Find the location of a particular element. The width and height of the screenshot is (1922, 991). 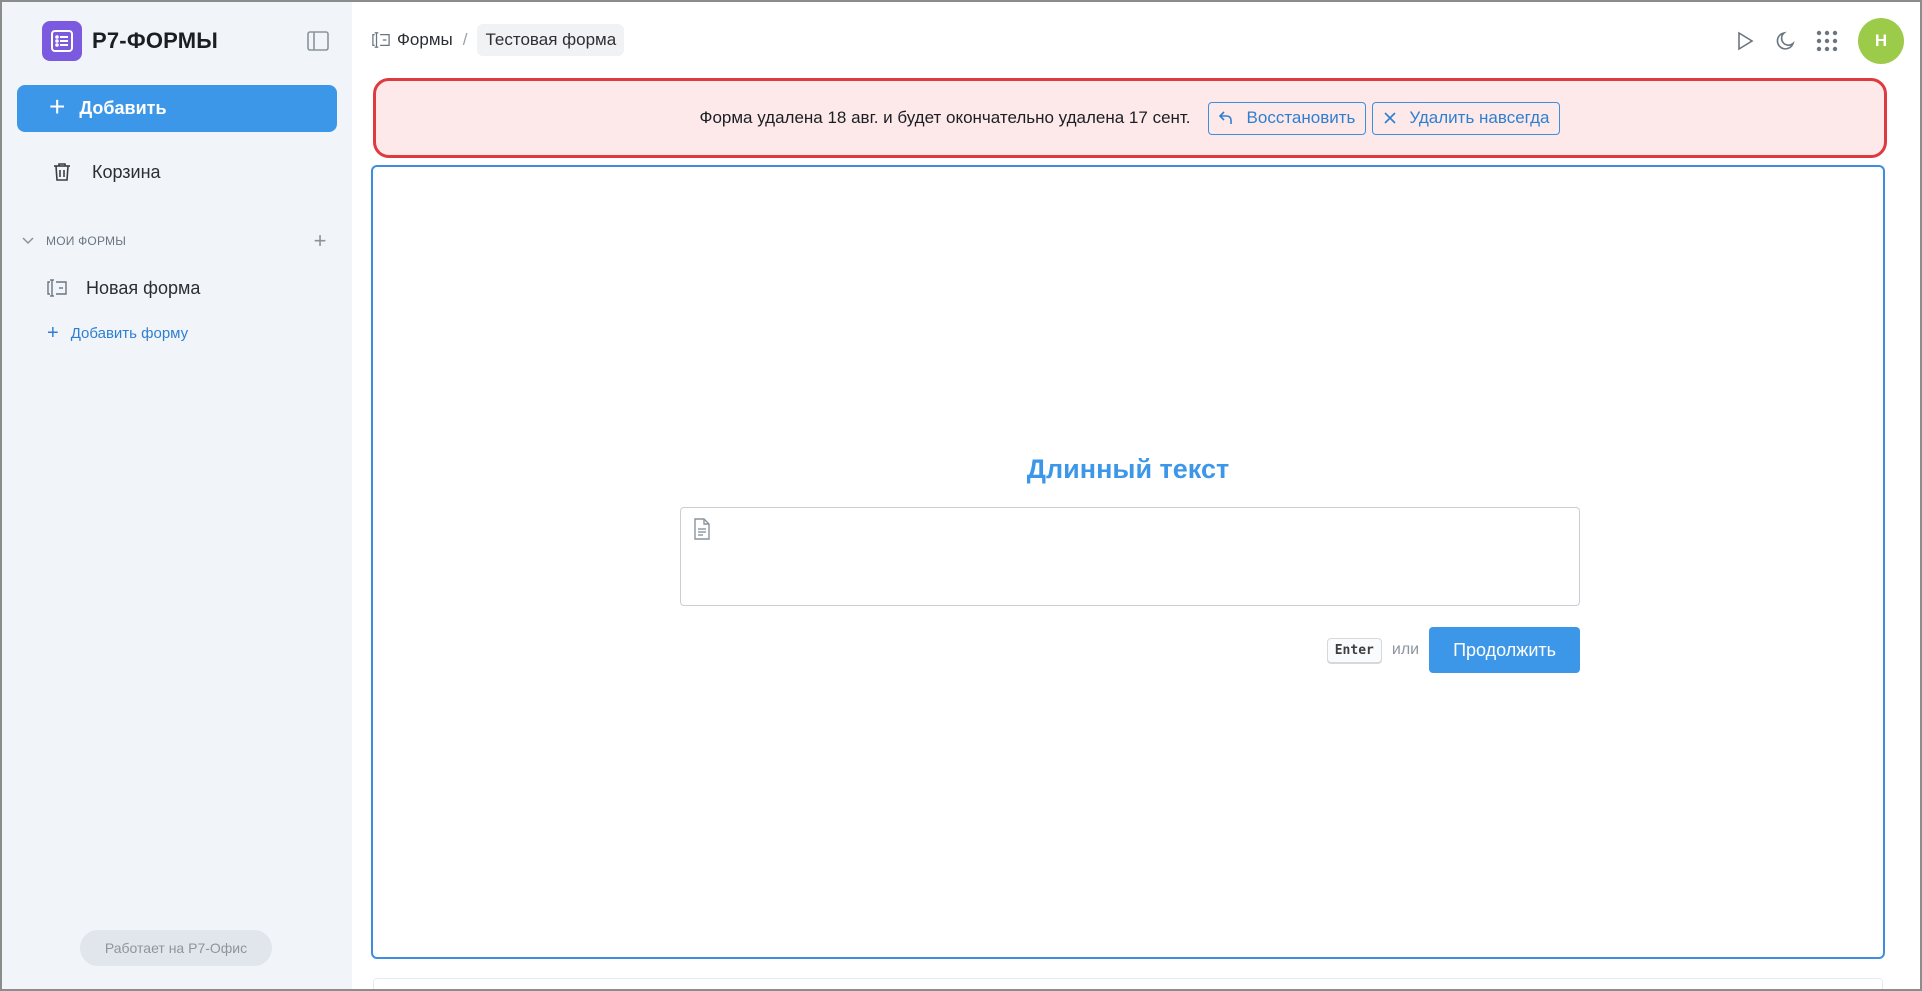

brand-name: Р7-ФОРМЫ is located at coordinates (155, 40).